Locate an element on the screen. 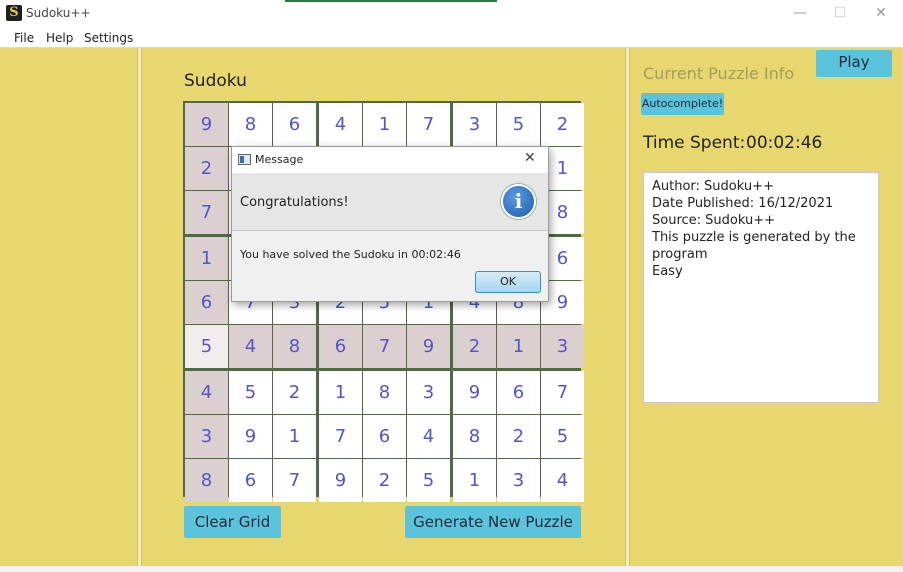 The width and height of the screenshot is (903, 572). dialog-header-text: Congratulations! is located at coordinates (294, 202).